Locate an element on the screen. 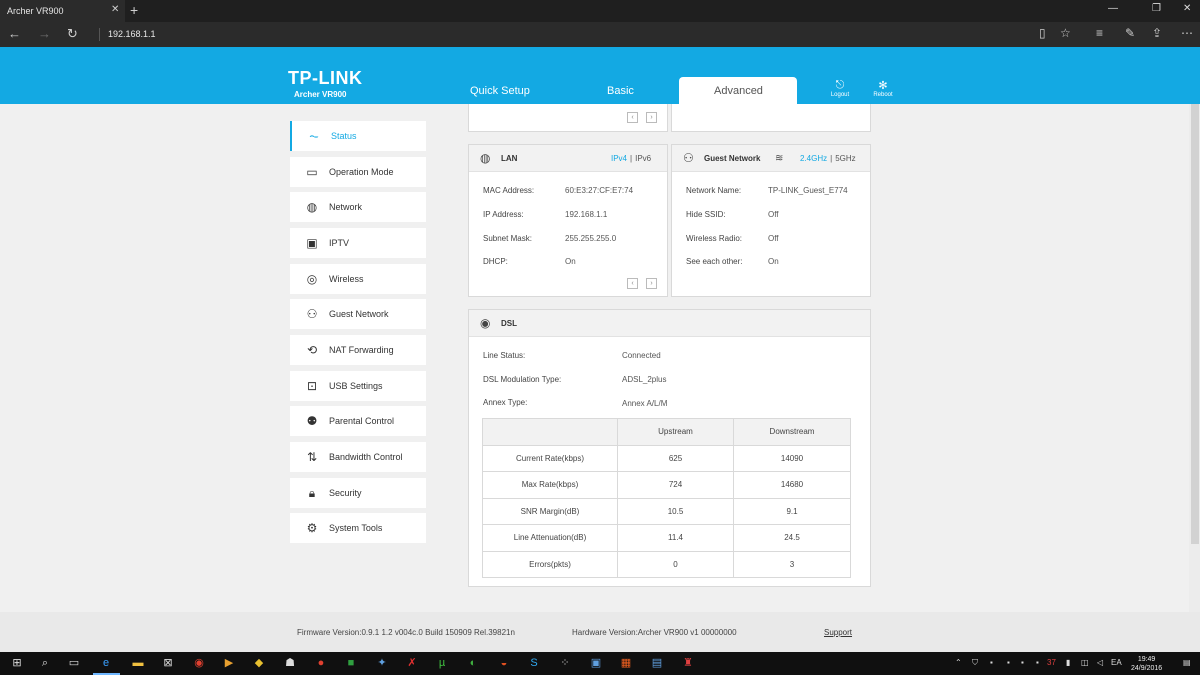 Image resolution: width=1200 pixels, height=675 pixels. app-icon: ☗ is located at coordinates (290, 663).